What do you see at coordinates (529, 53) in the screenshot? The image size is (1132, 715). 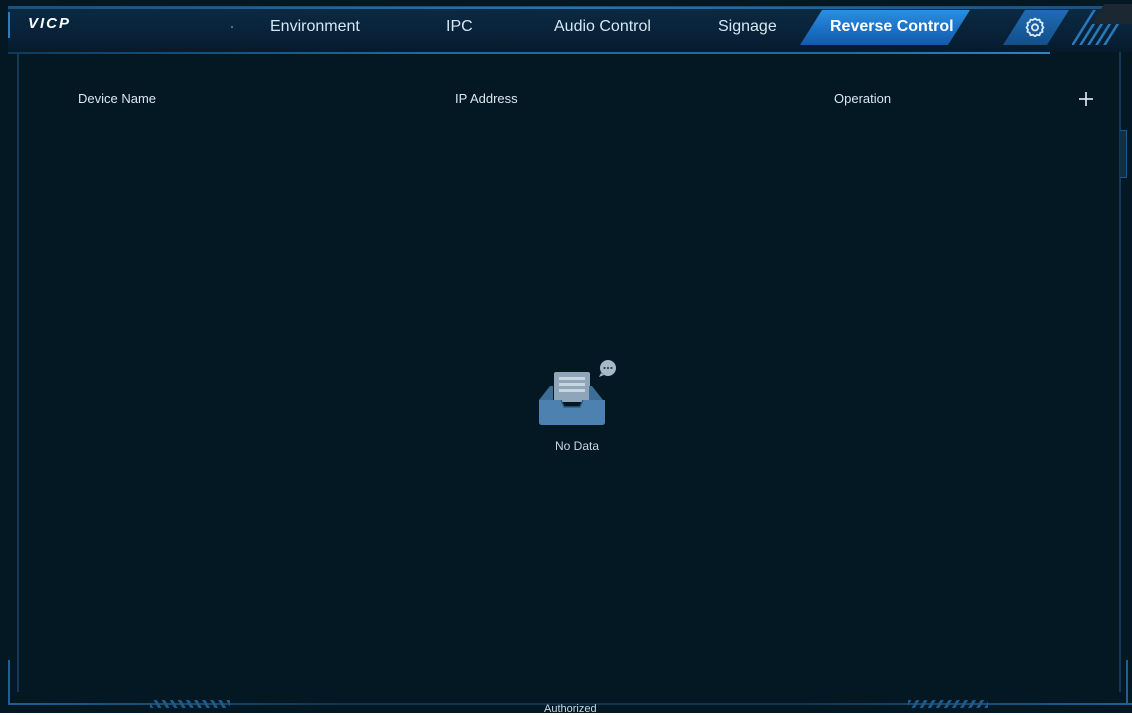 I see `top-nav-underline` at bounding box center [529, 53].